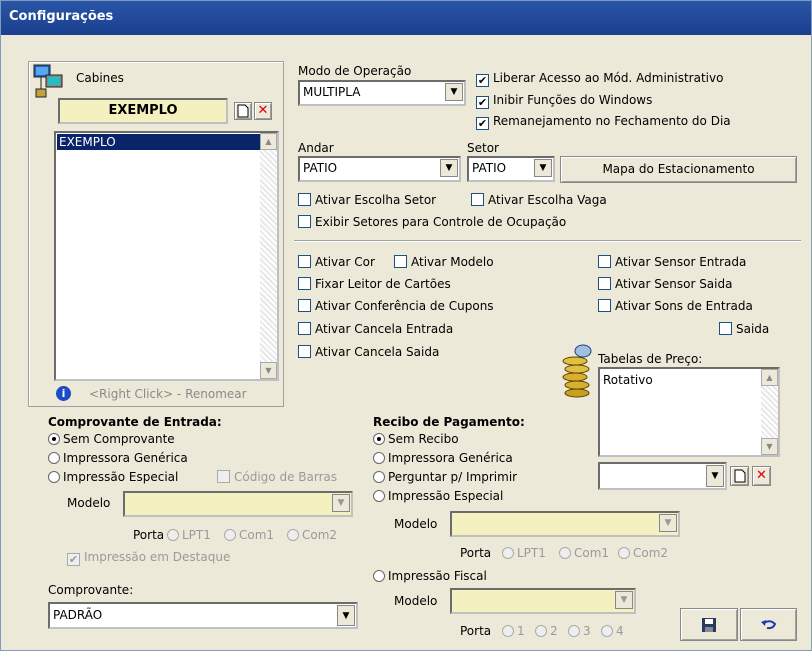  What do you see at coordinates (443, 459) in the screenshot?
I see `recibo-generica-radio: Impressora Genérica` at bounding box center [443, 459].